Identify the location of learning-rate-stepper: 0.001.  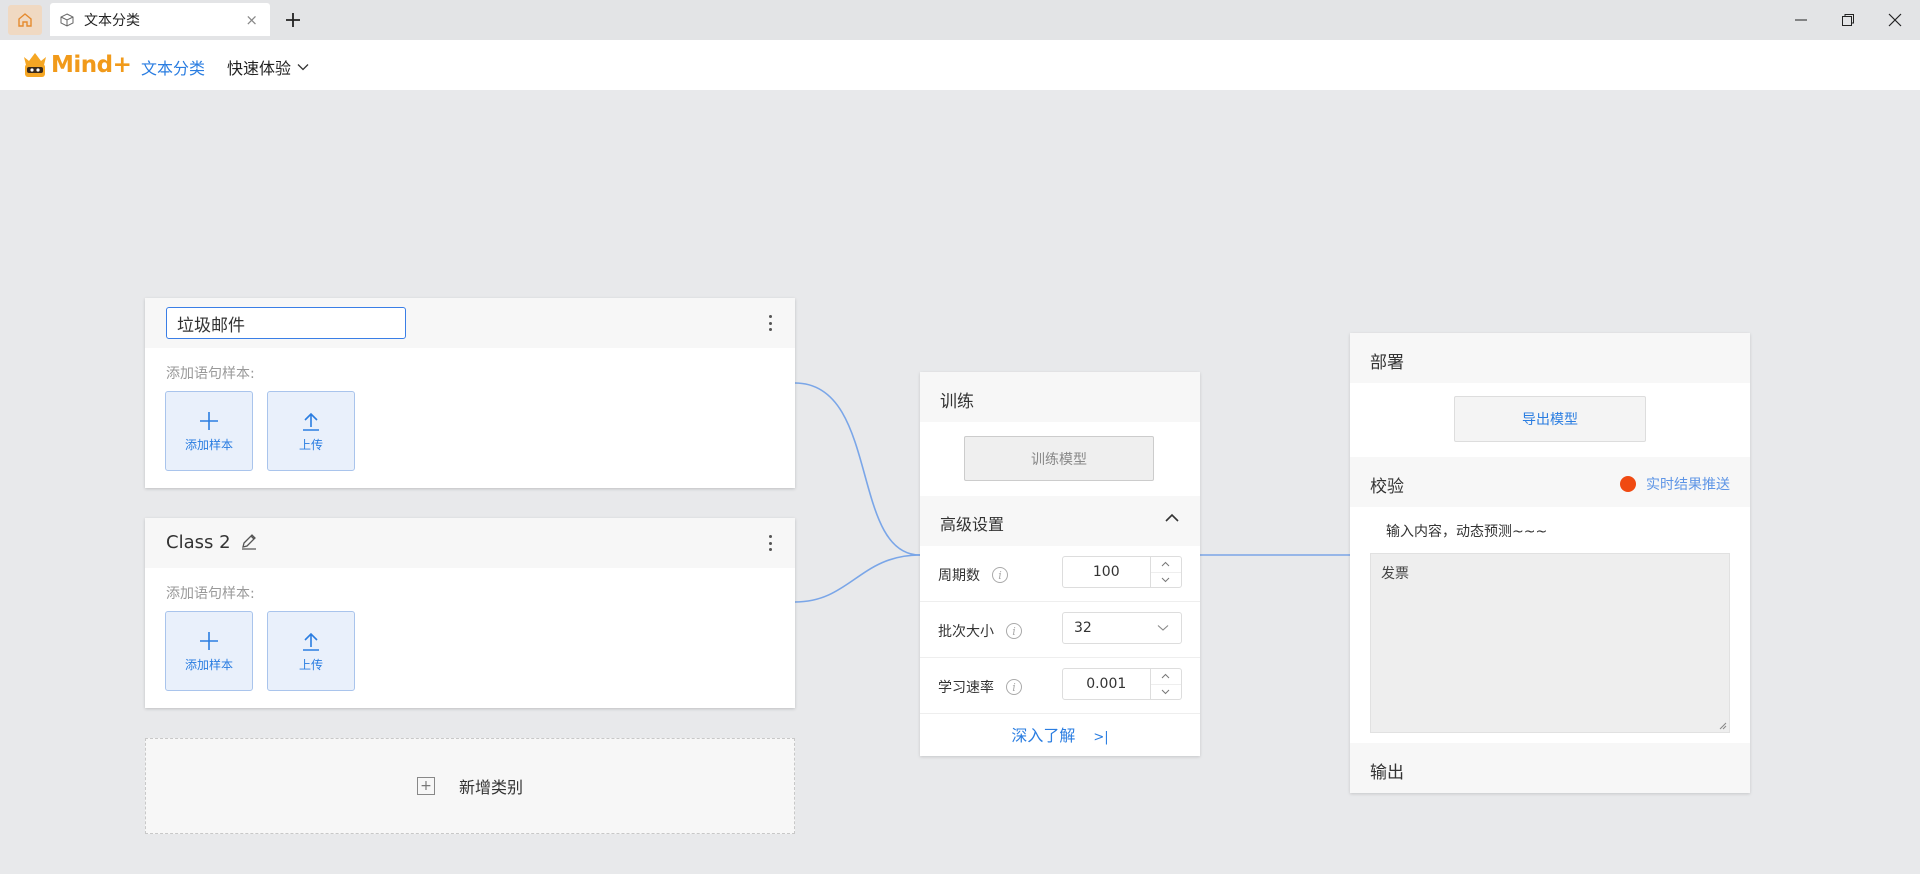
(1122, 684).